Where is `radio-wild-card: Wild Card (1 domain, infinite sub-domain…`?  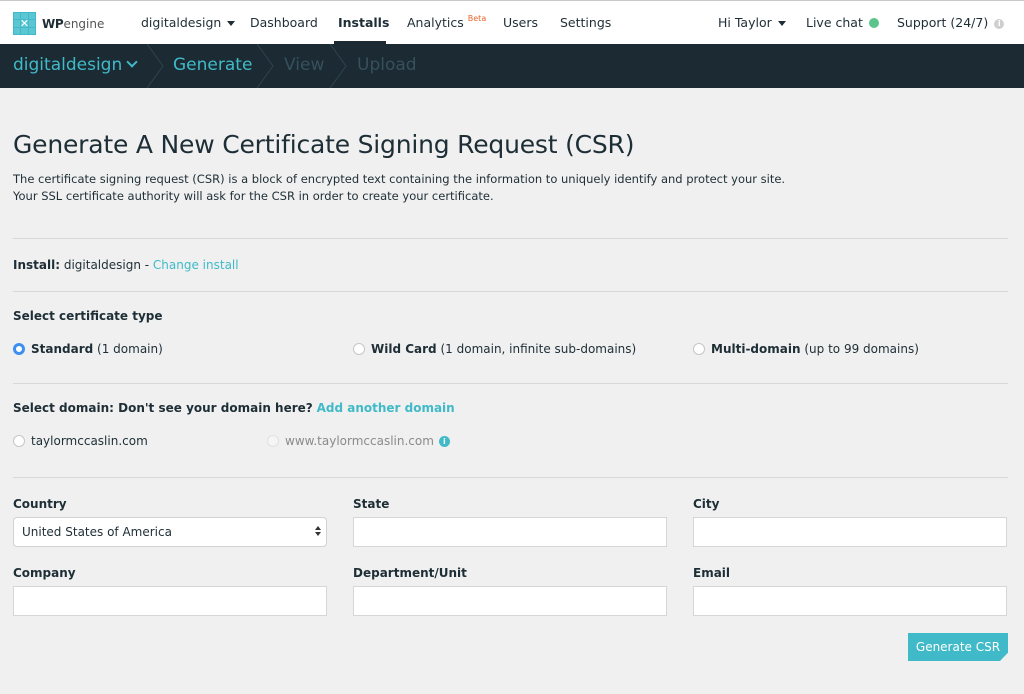
radio-wild-card: Wild Card (1 domain, infinite sub-domain… is located at coordinates (494, 349).